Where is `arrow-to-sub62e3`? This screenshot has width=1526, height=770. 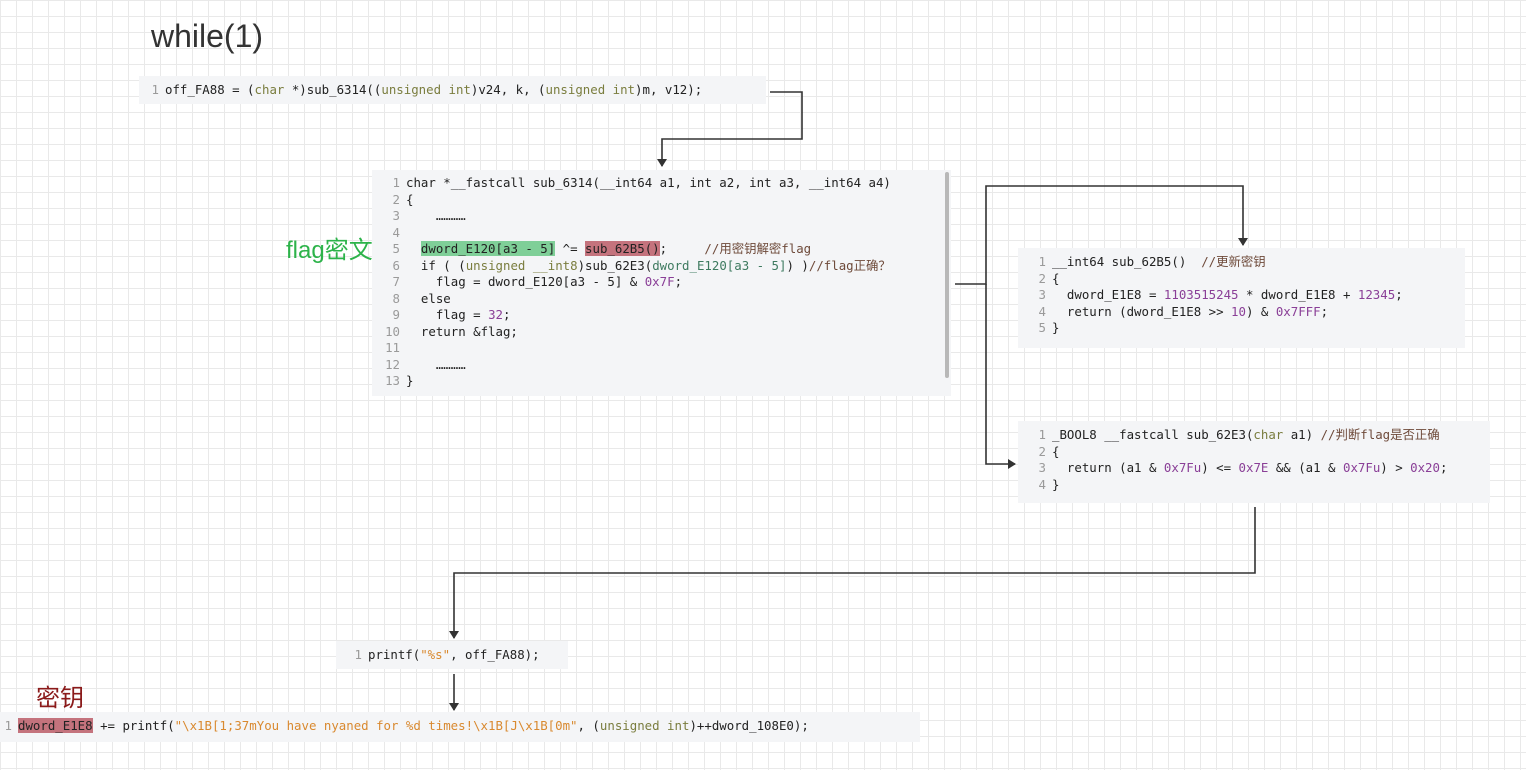
arrow-to-sub62e3 is located at coordinates (1000, 376).